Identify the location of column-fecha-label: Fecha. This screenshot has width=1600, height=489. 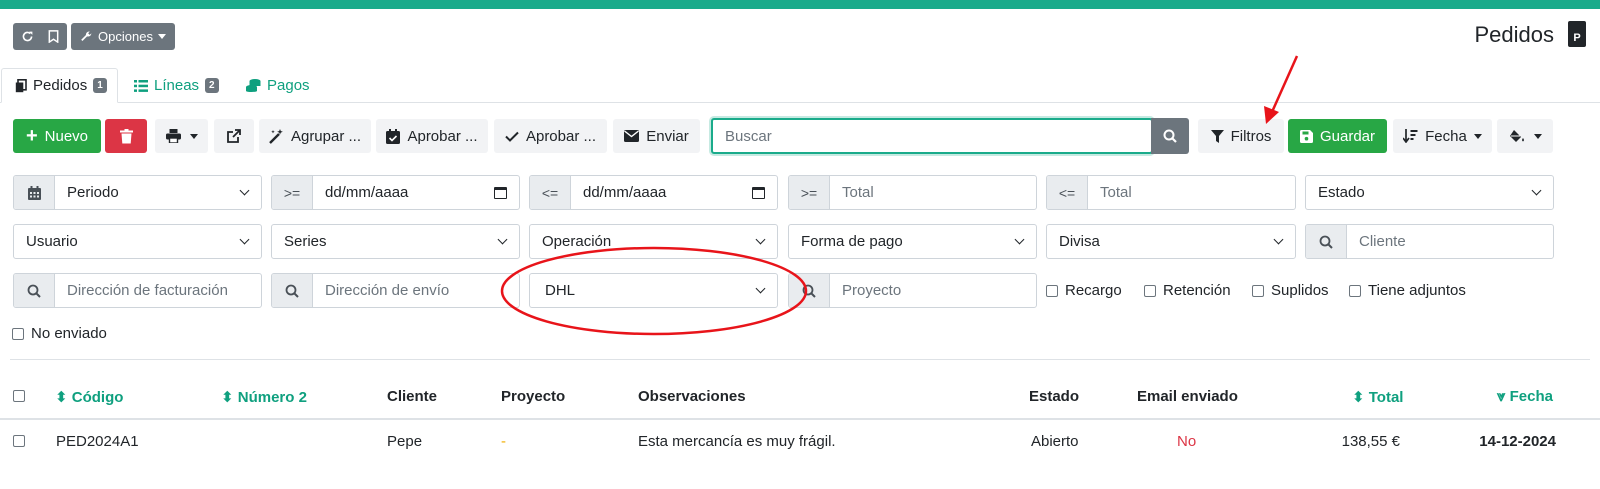
(1531, 396).